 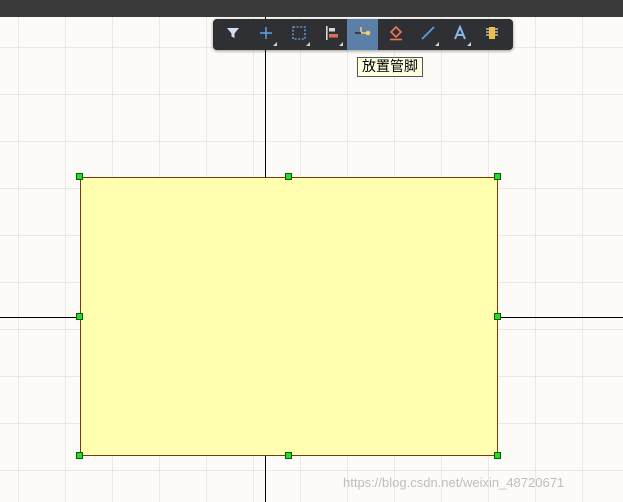 I want to click on align-button, so click(x=331, y=34).